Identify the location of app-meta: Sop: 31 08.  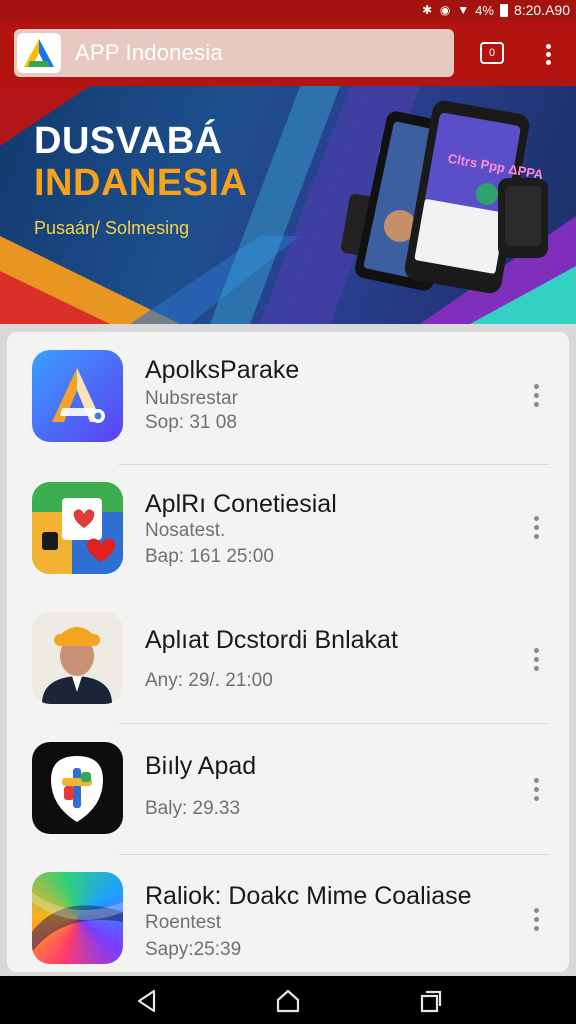
(191, 422).